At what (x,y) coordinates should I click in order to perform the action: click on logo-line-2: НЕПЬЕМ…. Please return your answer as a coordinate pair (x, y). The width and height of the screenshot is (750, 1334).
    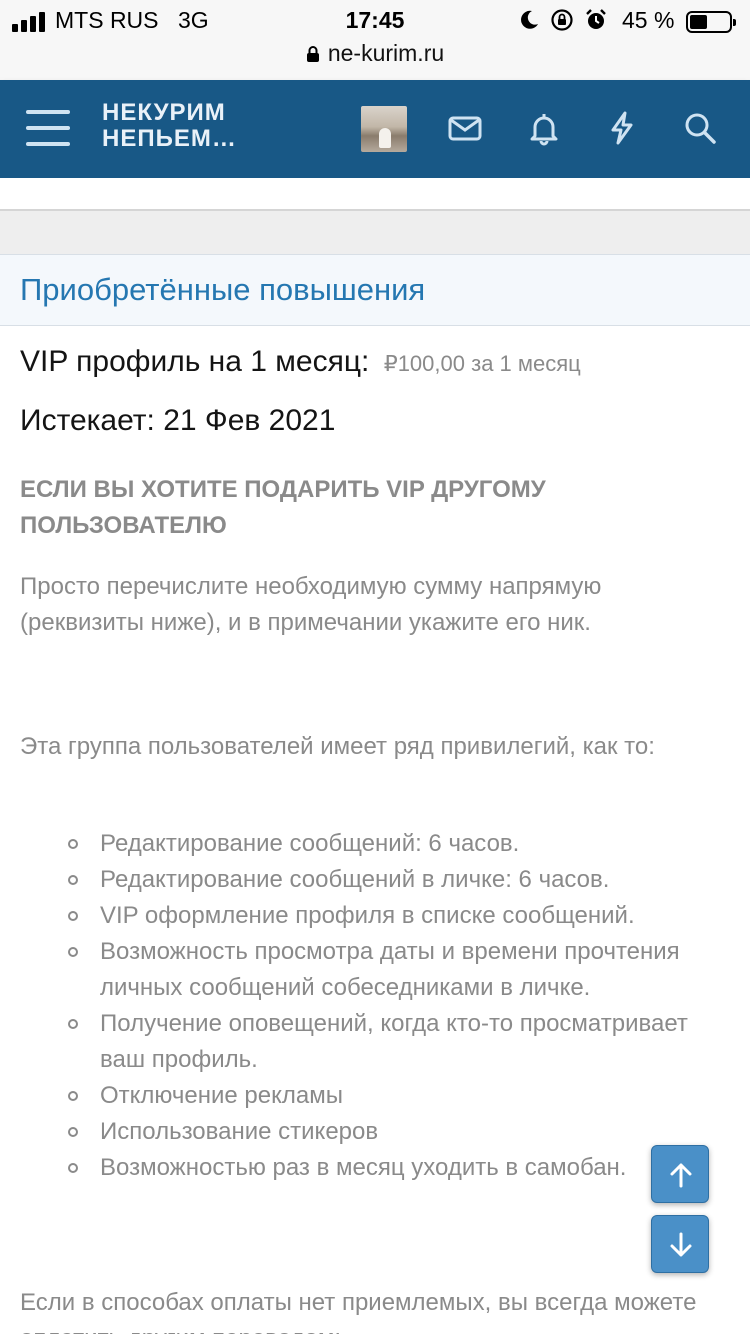
    Looking at the image, I should click on (169, 138).